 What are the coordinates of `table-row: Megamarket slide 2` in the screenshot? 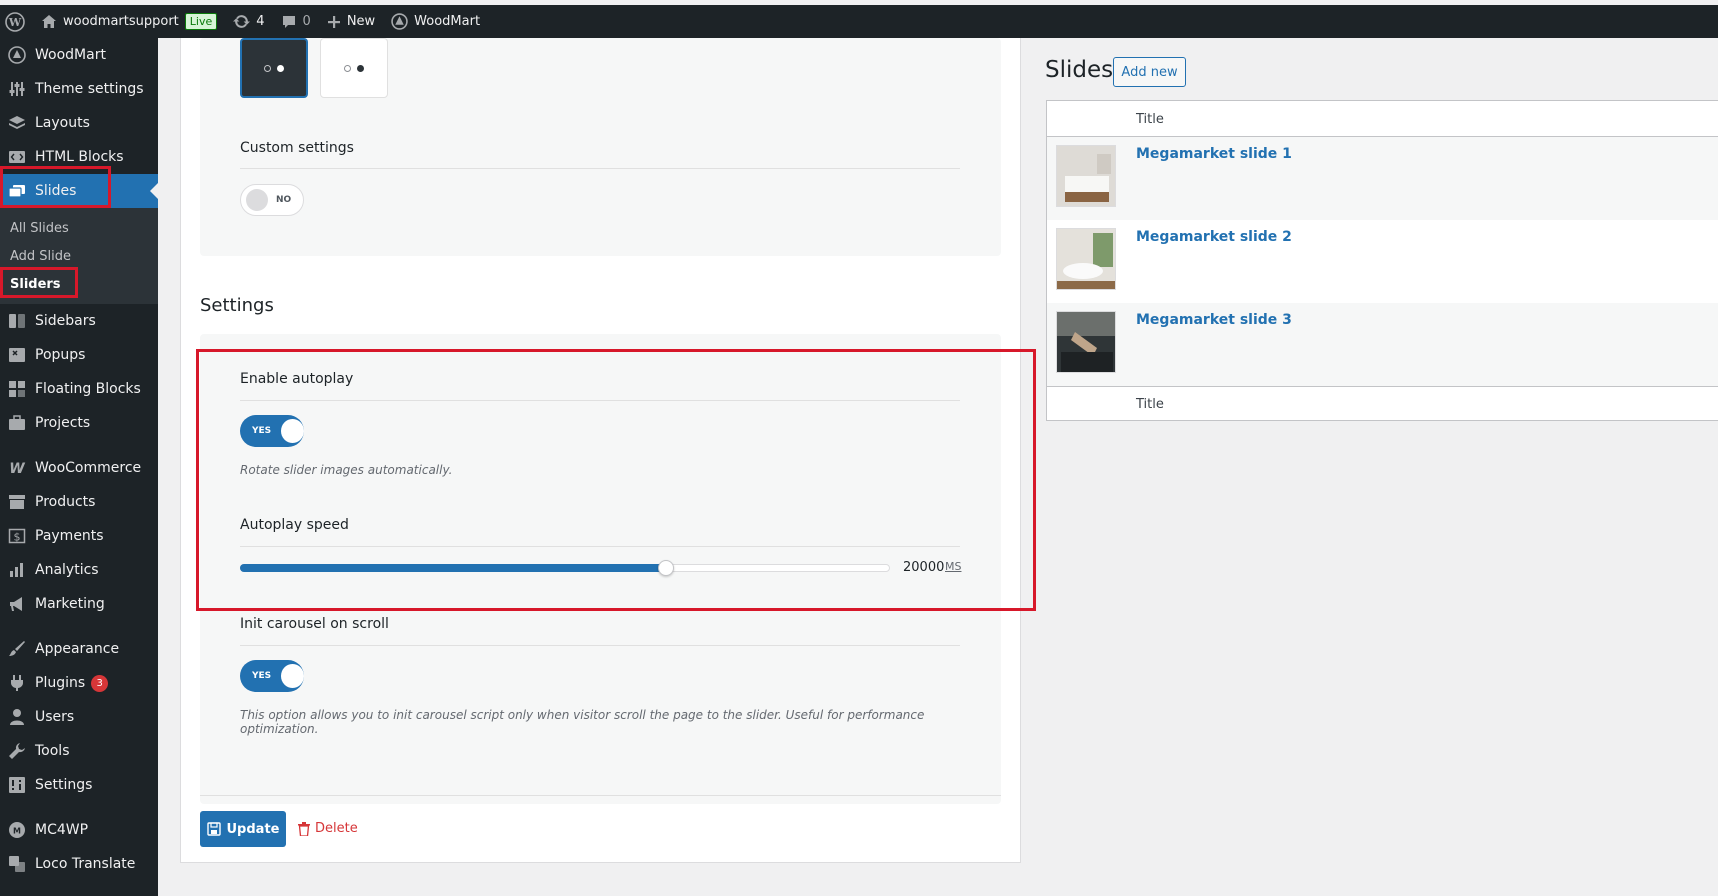 It's located at (1382, 261).